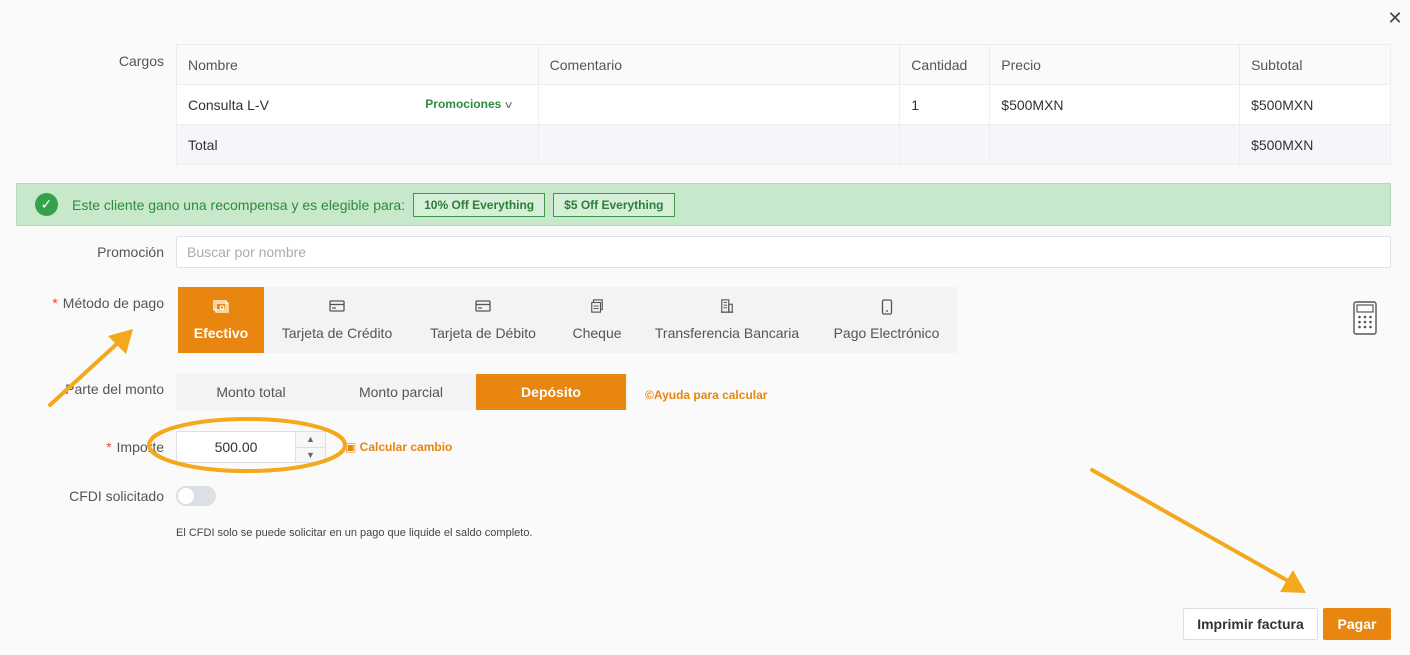  Describe the element at coordinates (337, 333) in the screenshot. I see `payment-method-credit-card-label: Tarjeta de Crédito` at that location.